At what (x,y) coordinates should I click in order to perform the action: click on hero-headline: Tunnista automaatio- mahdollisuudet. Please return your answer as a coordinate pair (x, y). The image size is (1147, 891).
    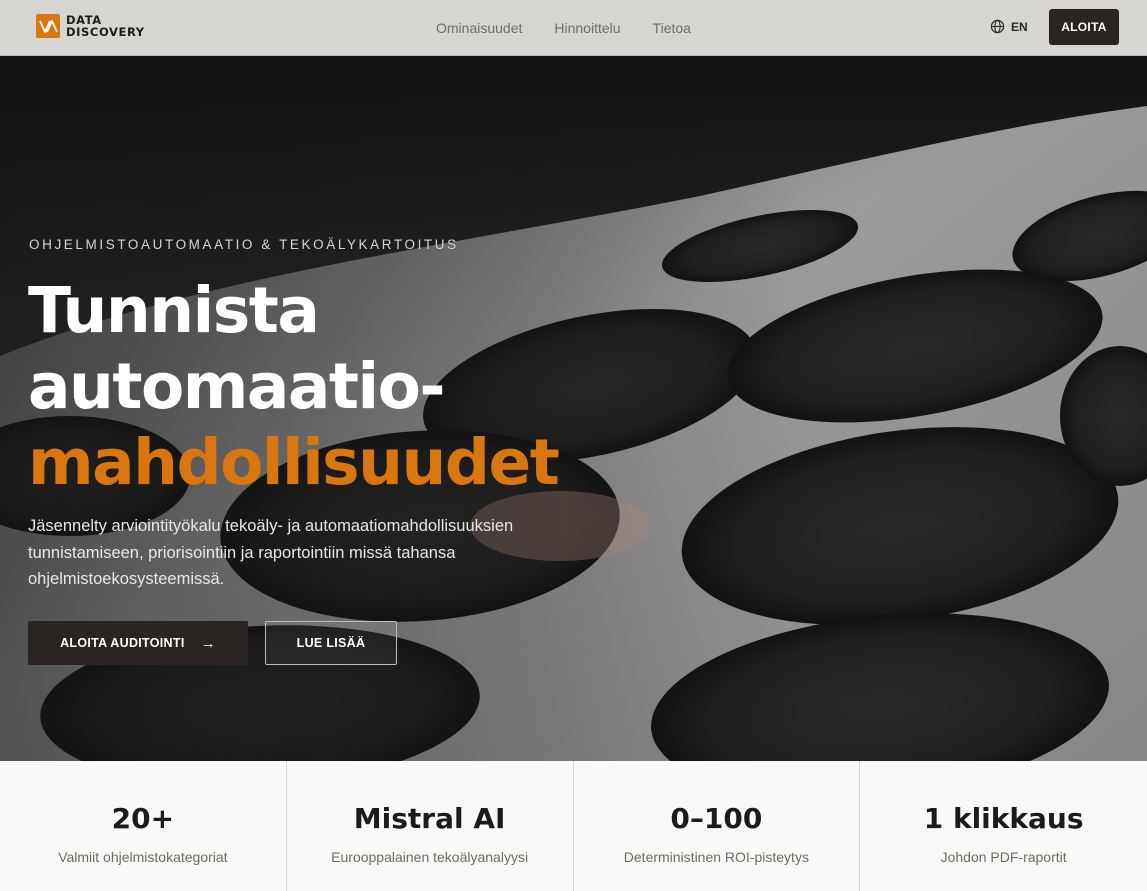
    Looking at the image, I should click on (294, 387).